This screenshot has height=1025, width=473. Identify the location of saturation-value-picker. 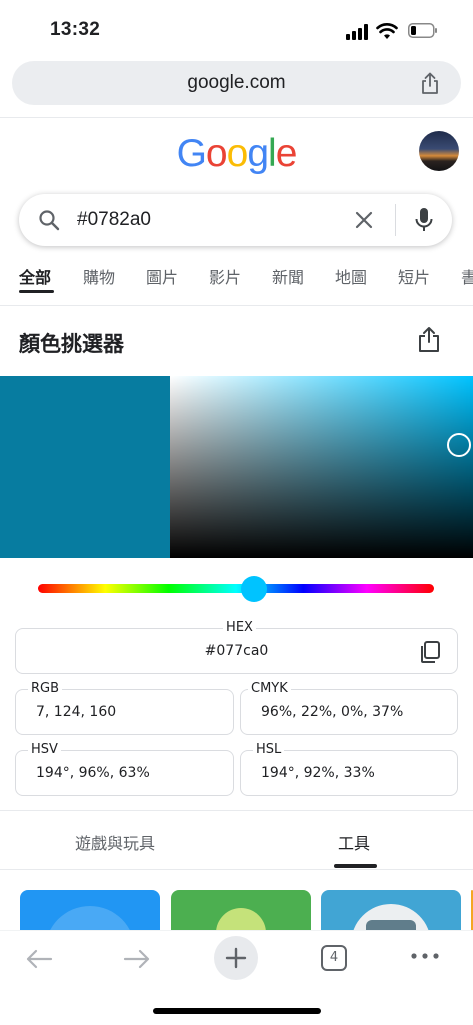
(321, 467).